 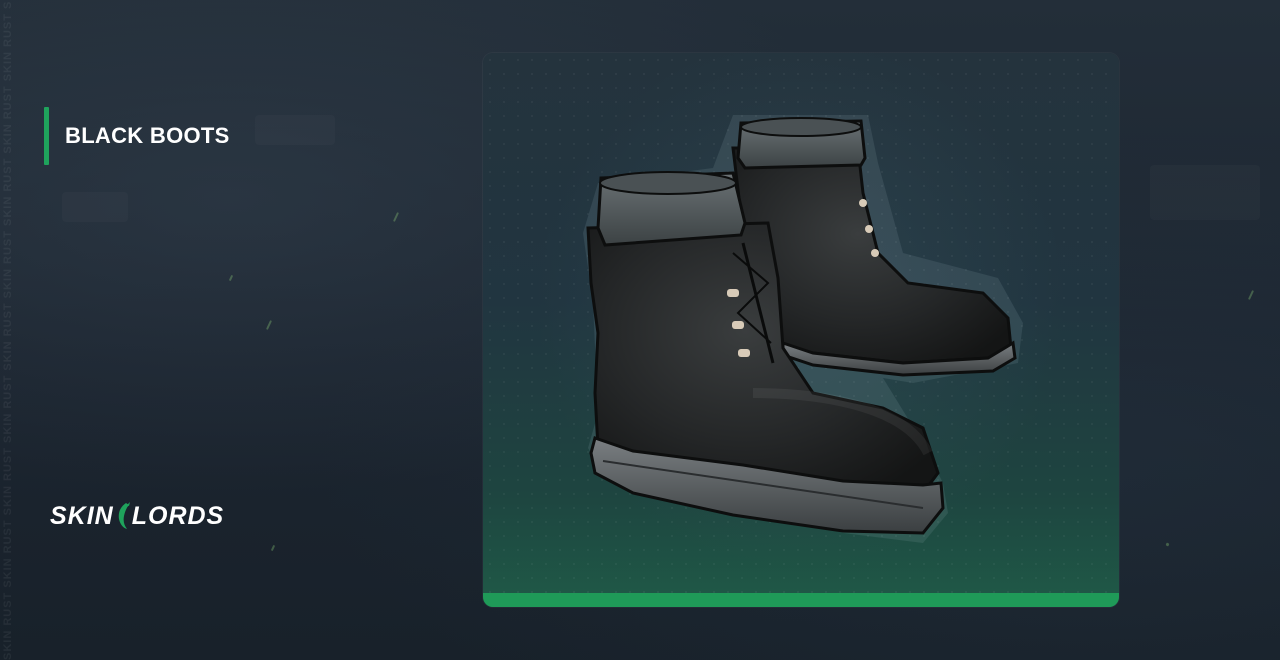 I want to click on logo-text-right: LORDS, so click(x=178, y=515).